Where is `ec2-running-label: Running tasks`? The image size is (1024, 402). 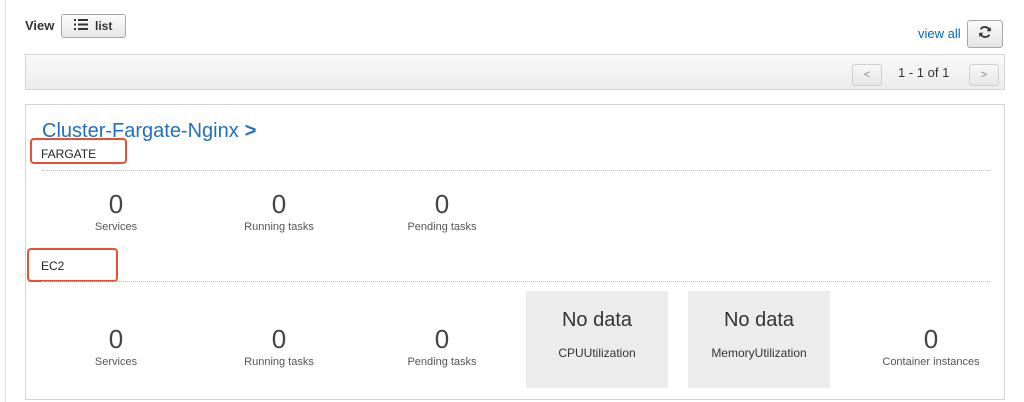
ec2-running-label: Running tasks is located at coordinates (279, 362).